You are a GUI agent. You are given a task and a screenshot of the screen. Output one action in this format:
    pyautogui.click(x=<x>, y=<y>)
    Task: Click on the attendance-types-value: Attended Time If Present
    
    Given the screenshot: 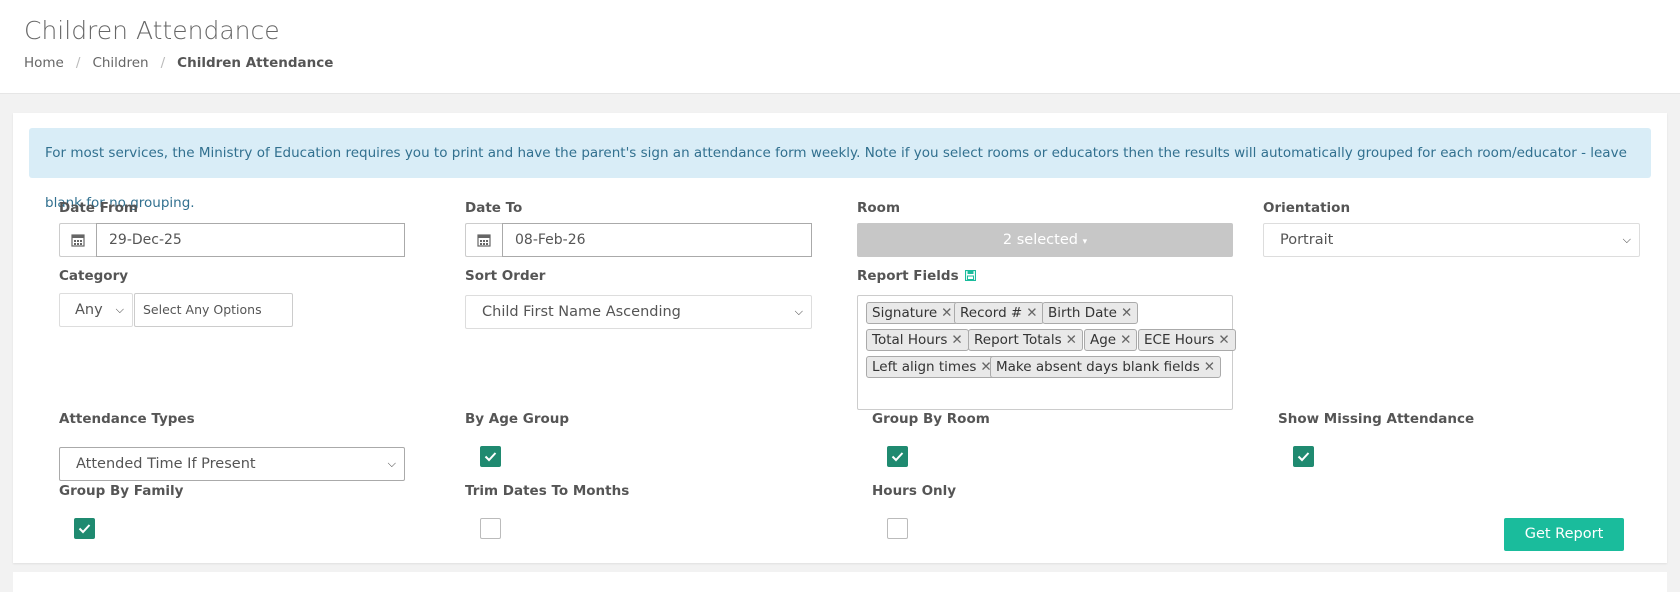 What is the action you would take?
    pyautogui.click(x=166, y=464)
    